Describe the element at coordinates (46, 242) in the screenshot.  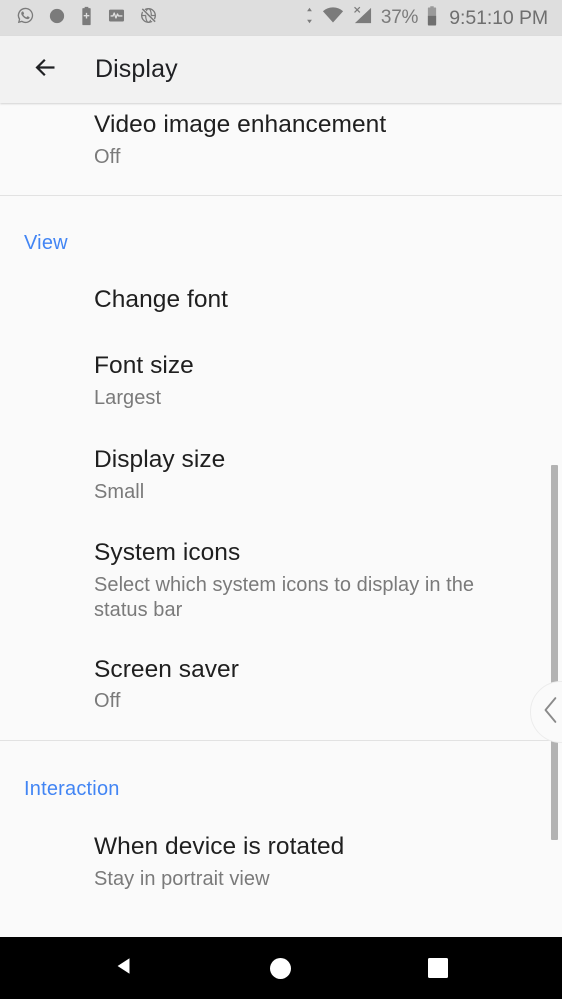
I see `section-header-view: View` at that location.